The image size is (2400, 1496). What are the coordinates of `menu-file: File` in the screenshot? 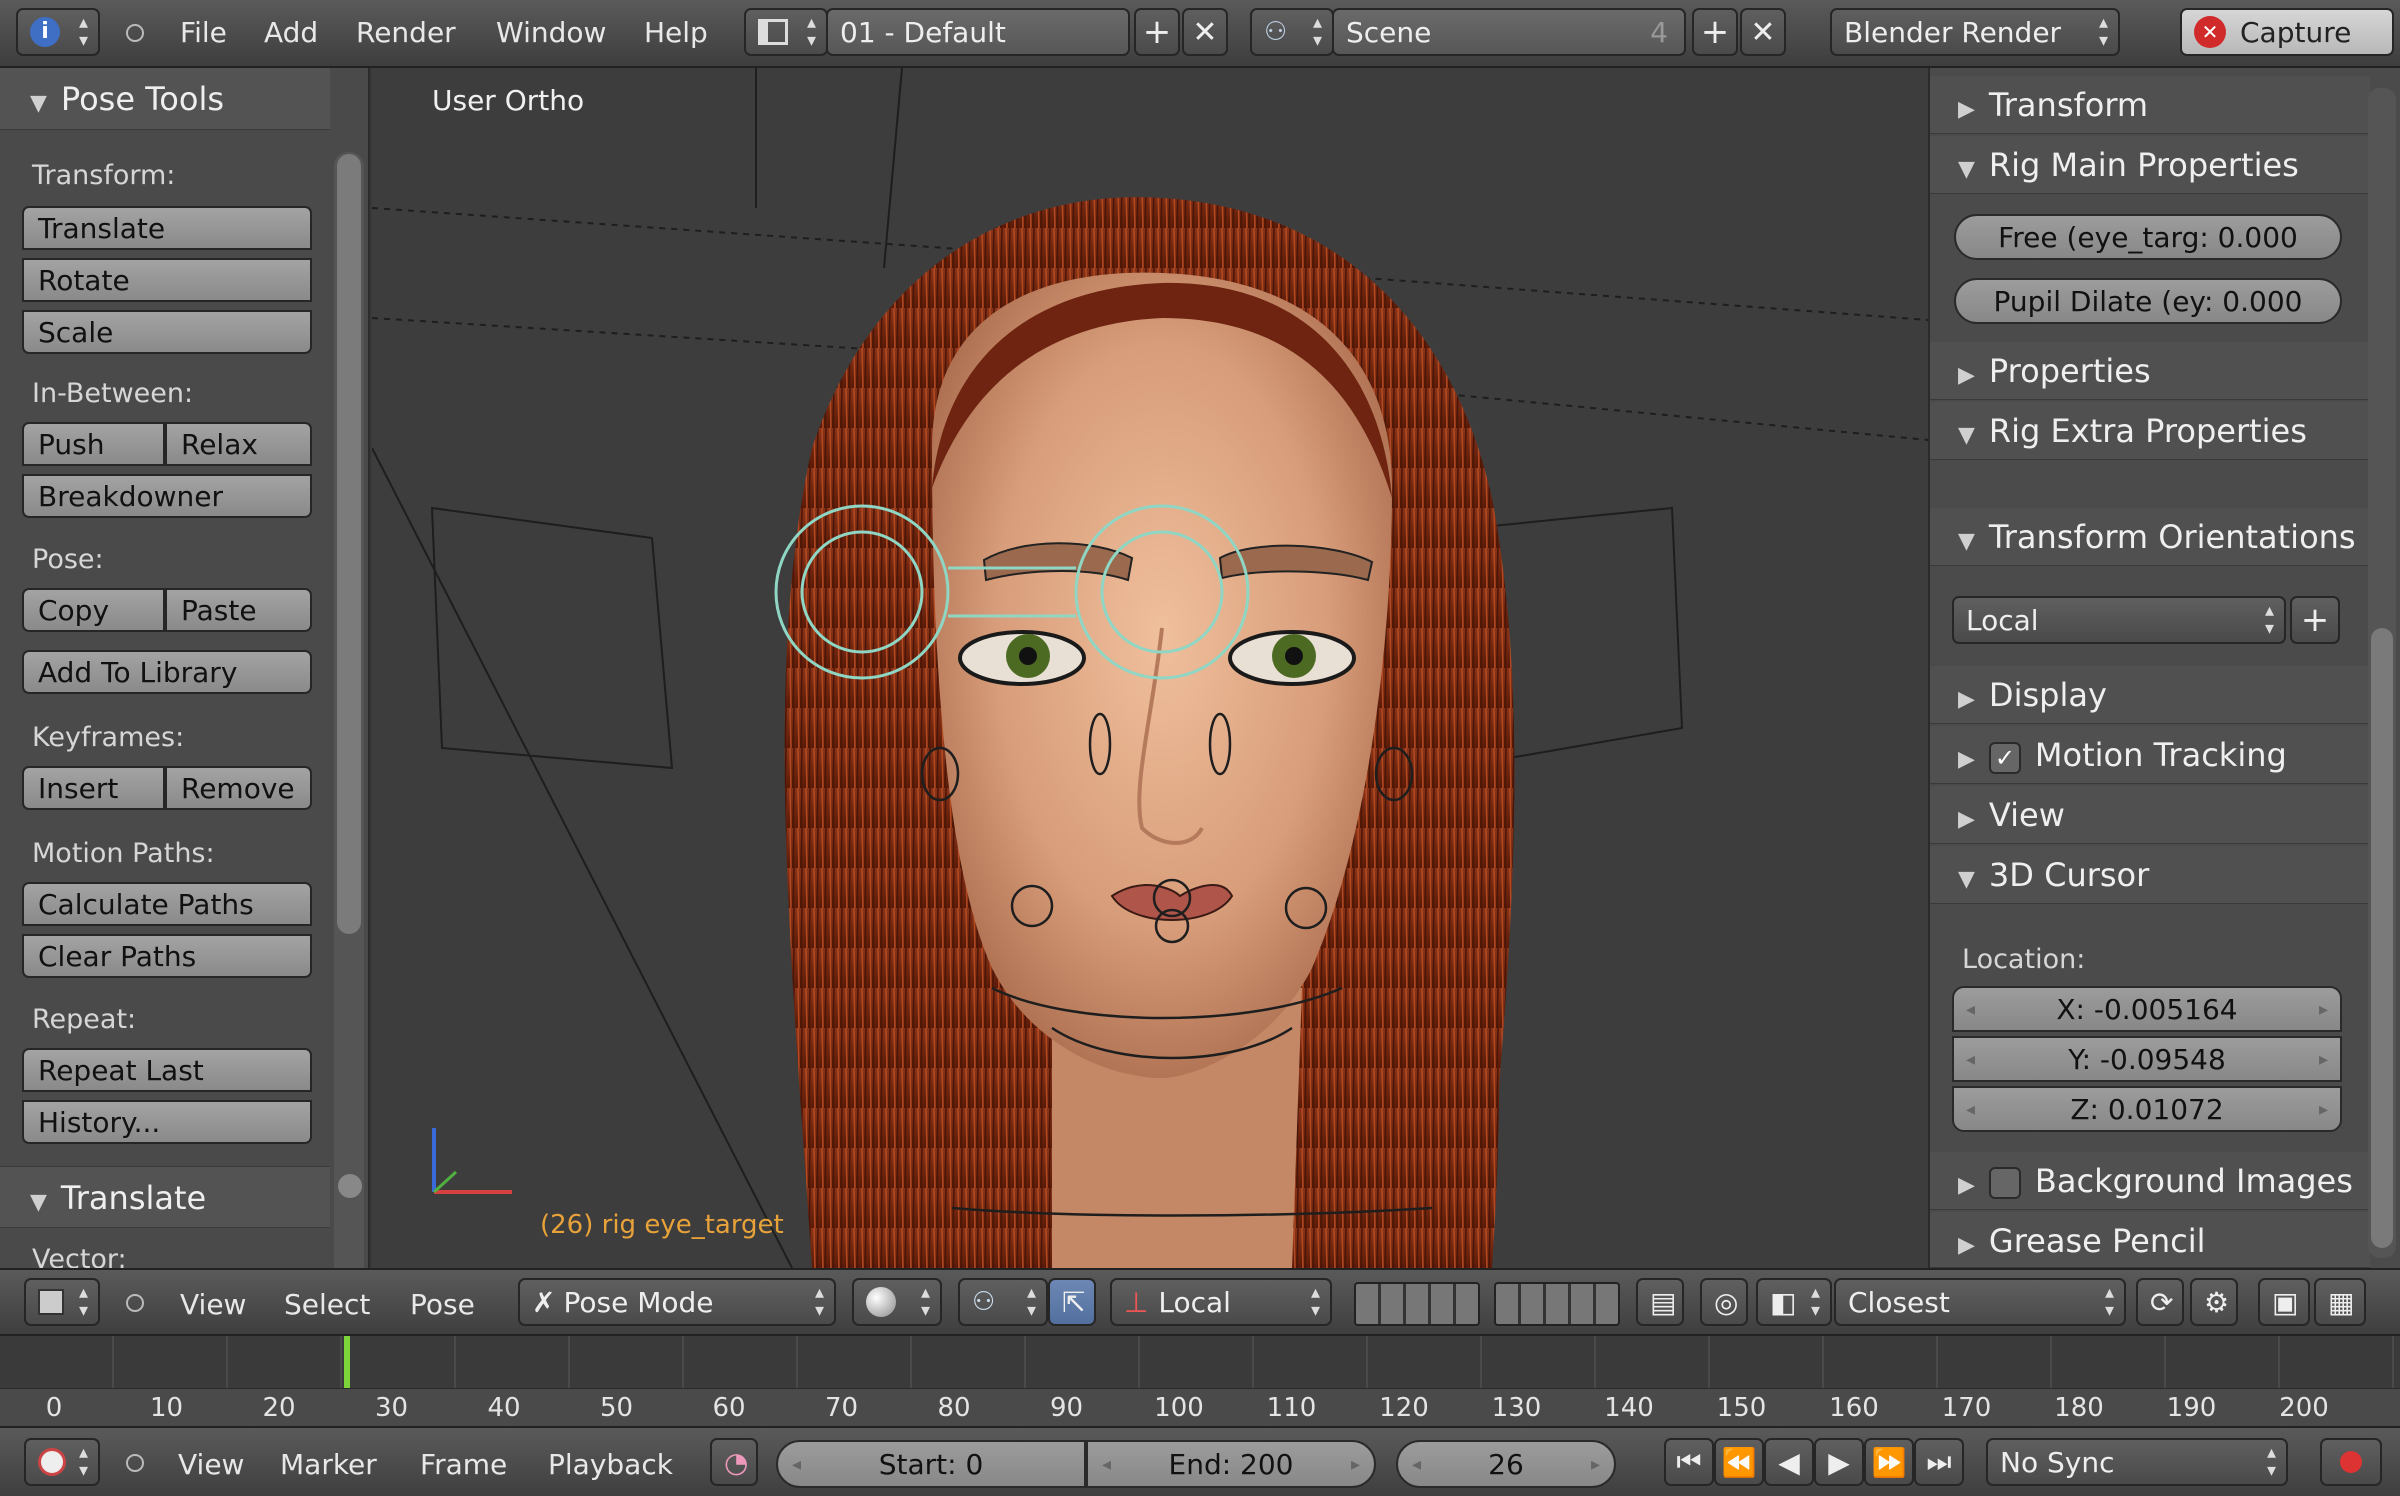 It's located at (203, 32).